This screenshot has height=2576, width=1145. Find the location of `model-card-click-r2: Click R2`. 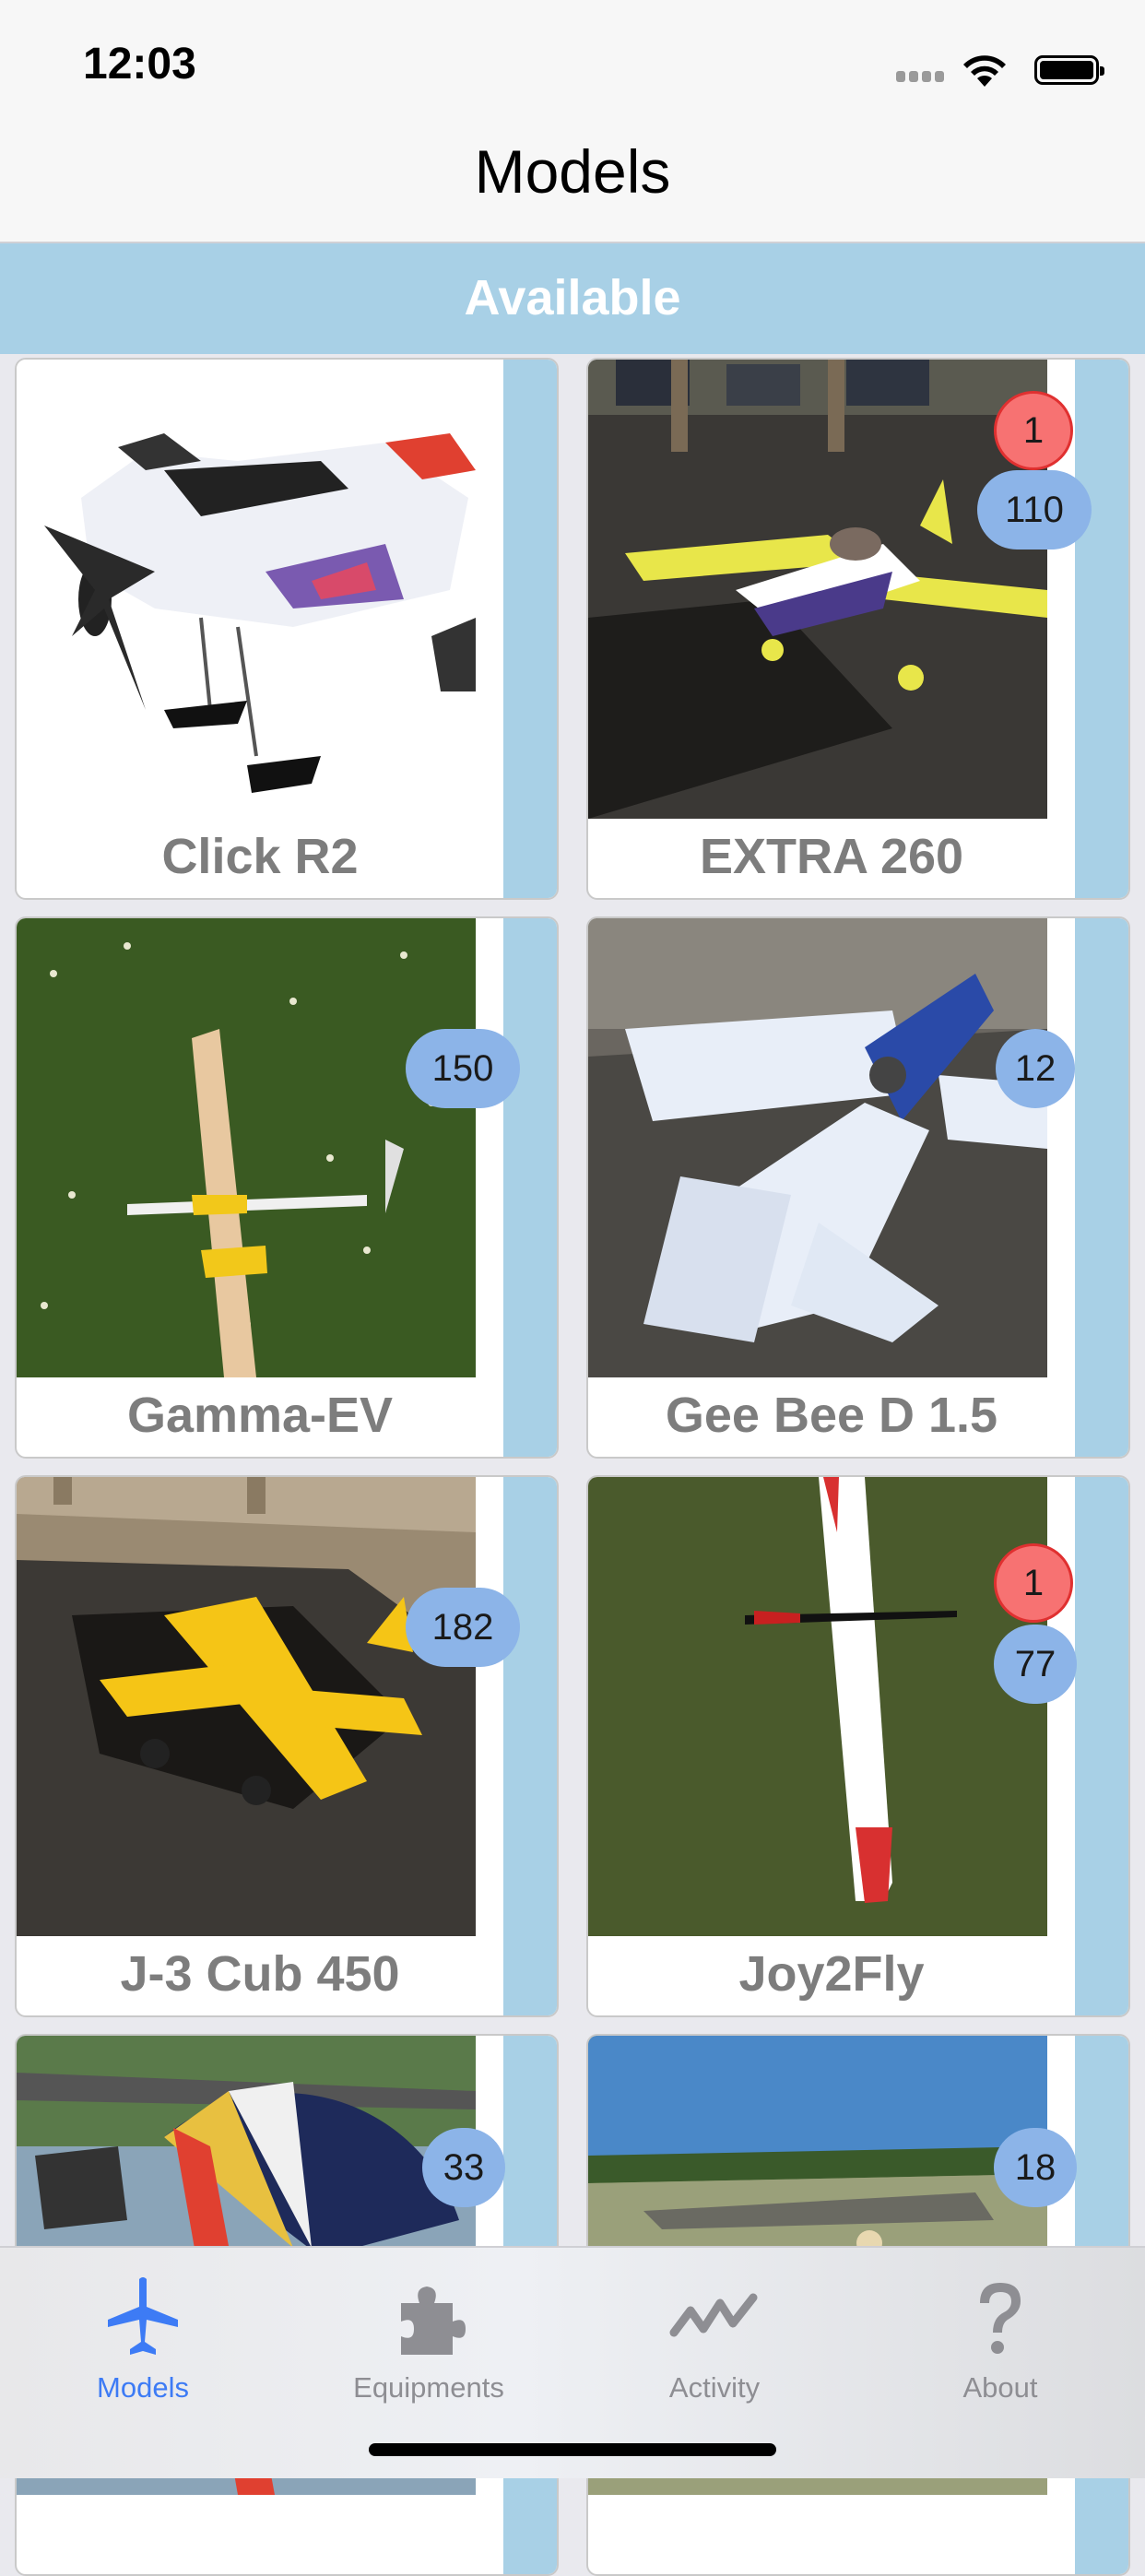

model-card-click-r2: Click R2 is located at coordinates (287, 629).